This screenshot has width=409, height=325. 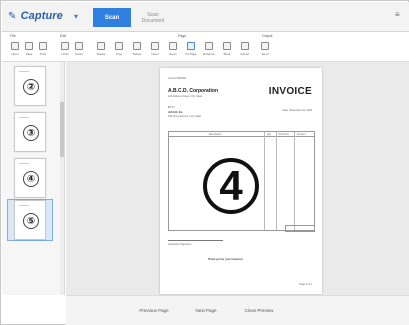 I want to click on preview-navigation-bar: Previous Page Next Page Close Preview, so click(x=237, y=310).